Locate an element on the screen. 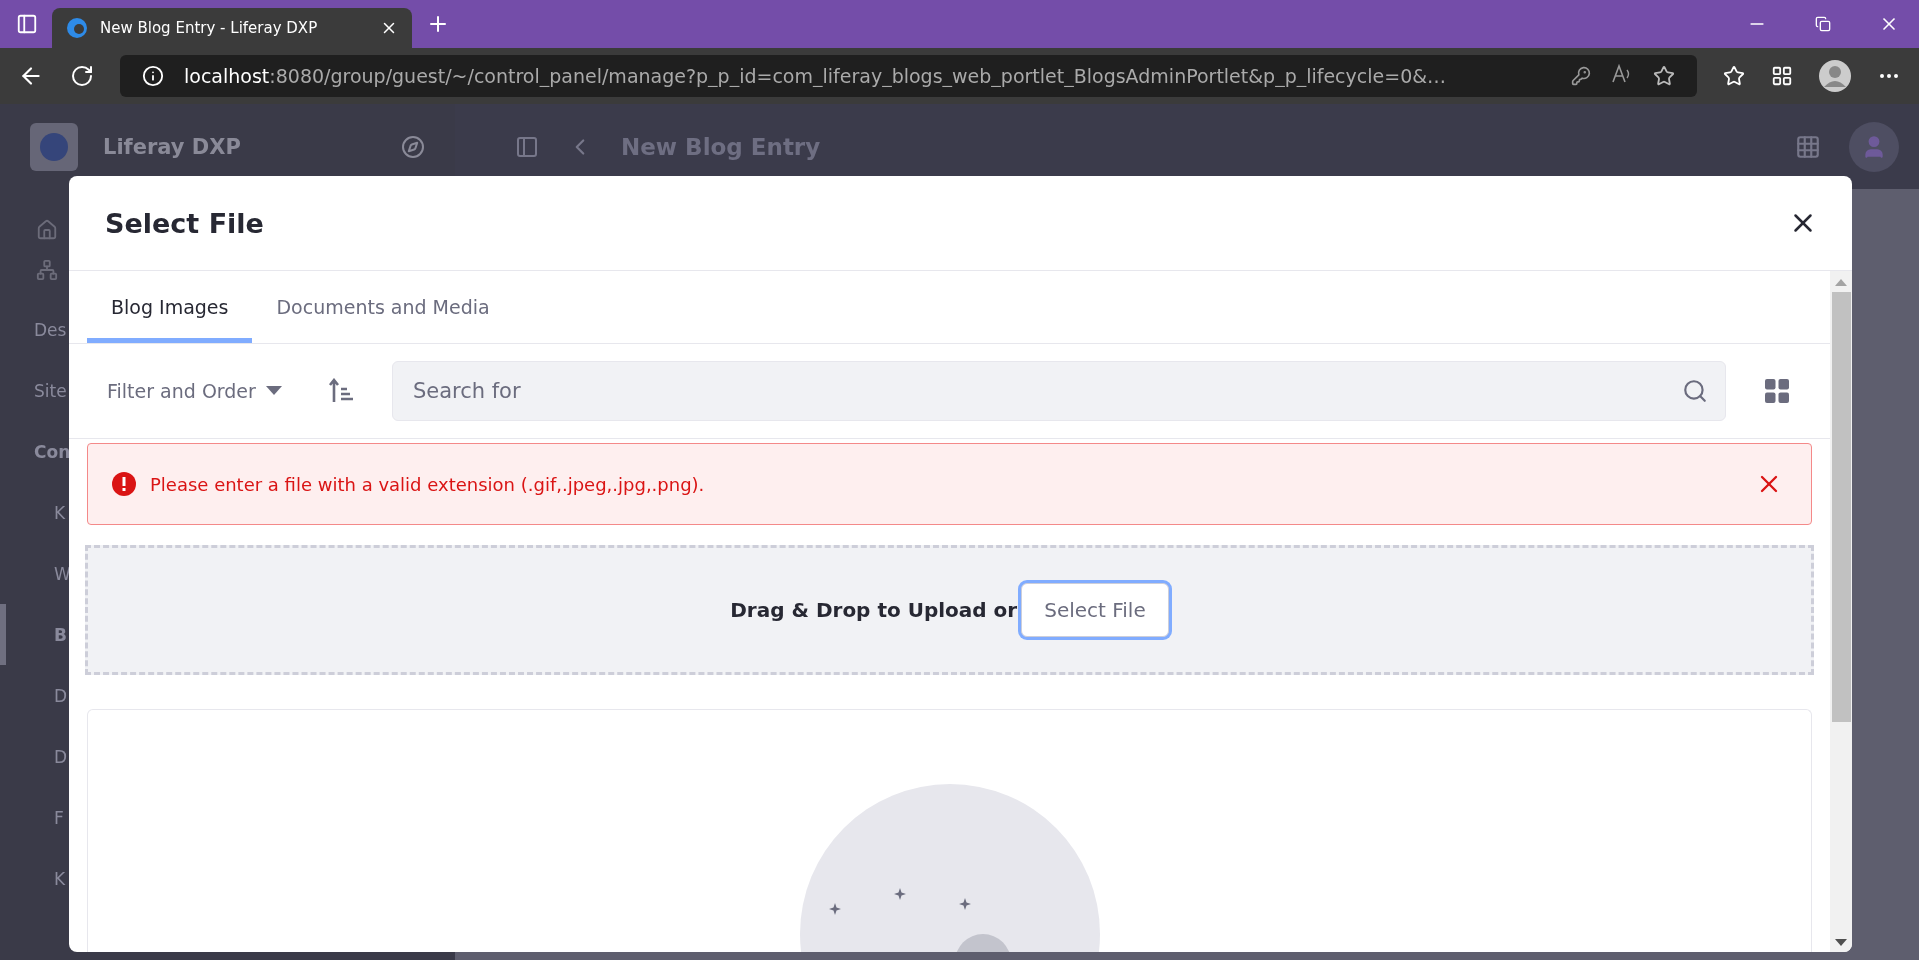  search-icon is located at coordinates (1695, 391).